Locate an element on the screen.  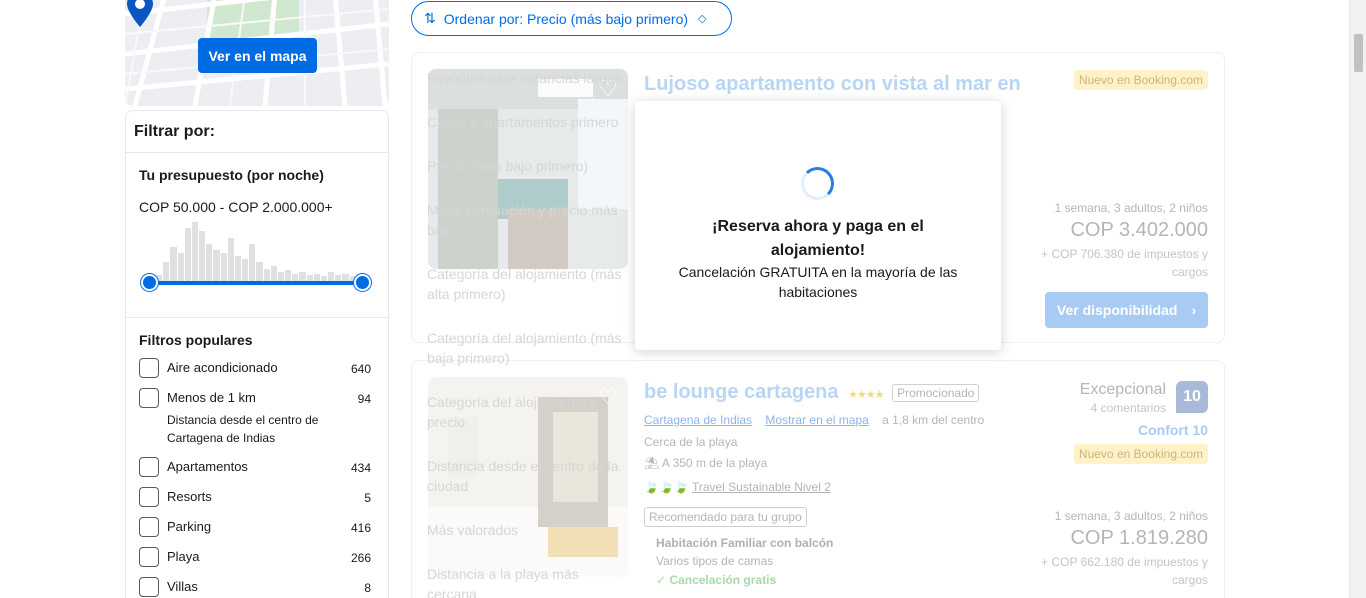
property-title: be lounge cartagena ★★★★ Promocionado is located at coordinates (812, 392).